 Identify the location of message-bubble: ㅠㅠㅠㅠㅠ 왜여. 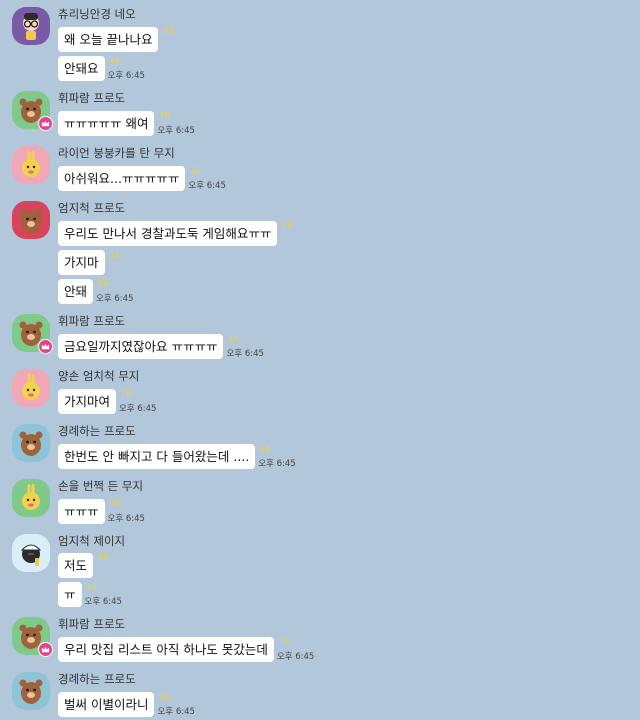
(106, 123).